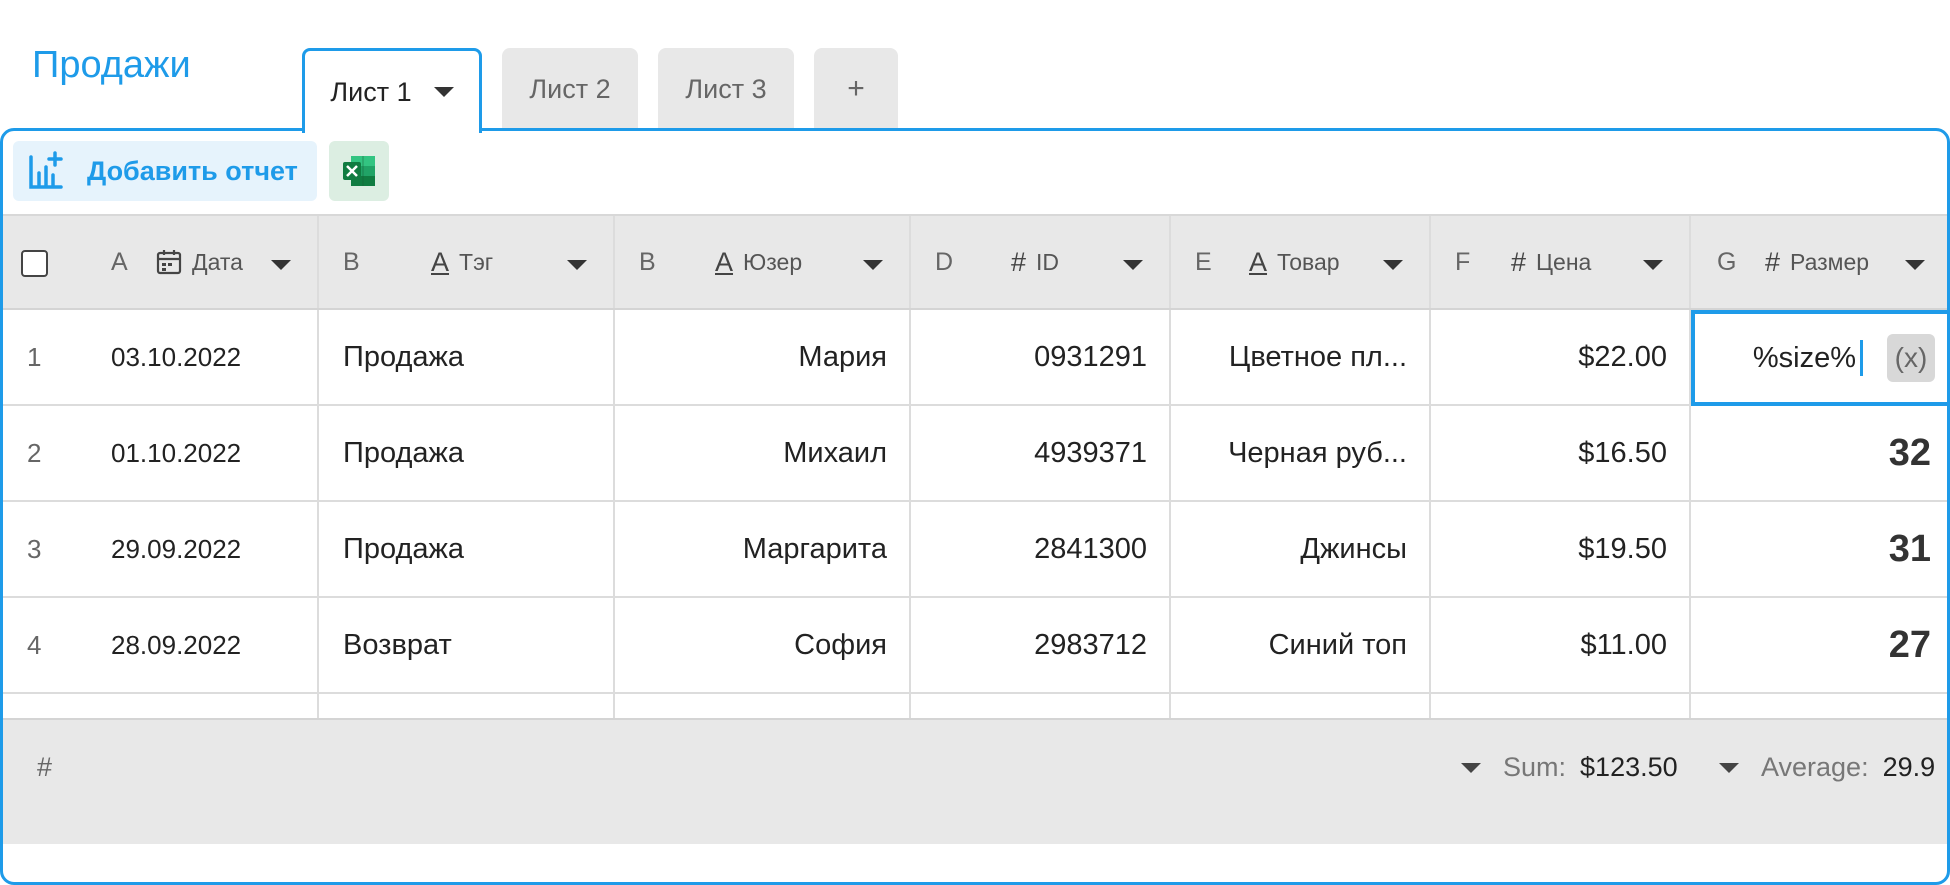 The image size is (1950, 885). What do you see at coordinates (1569, 767) in the screenshot?
I see `sum-aggregate: Sum: $123.50` at bounding box center [1569, 767].